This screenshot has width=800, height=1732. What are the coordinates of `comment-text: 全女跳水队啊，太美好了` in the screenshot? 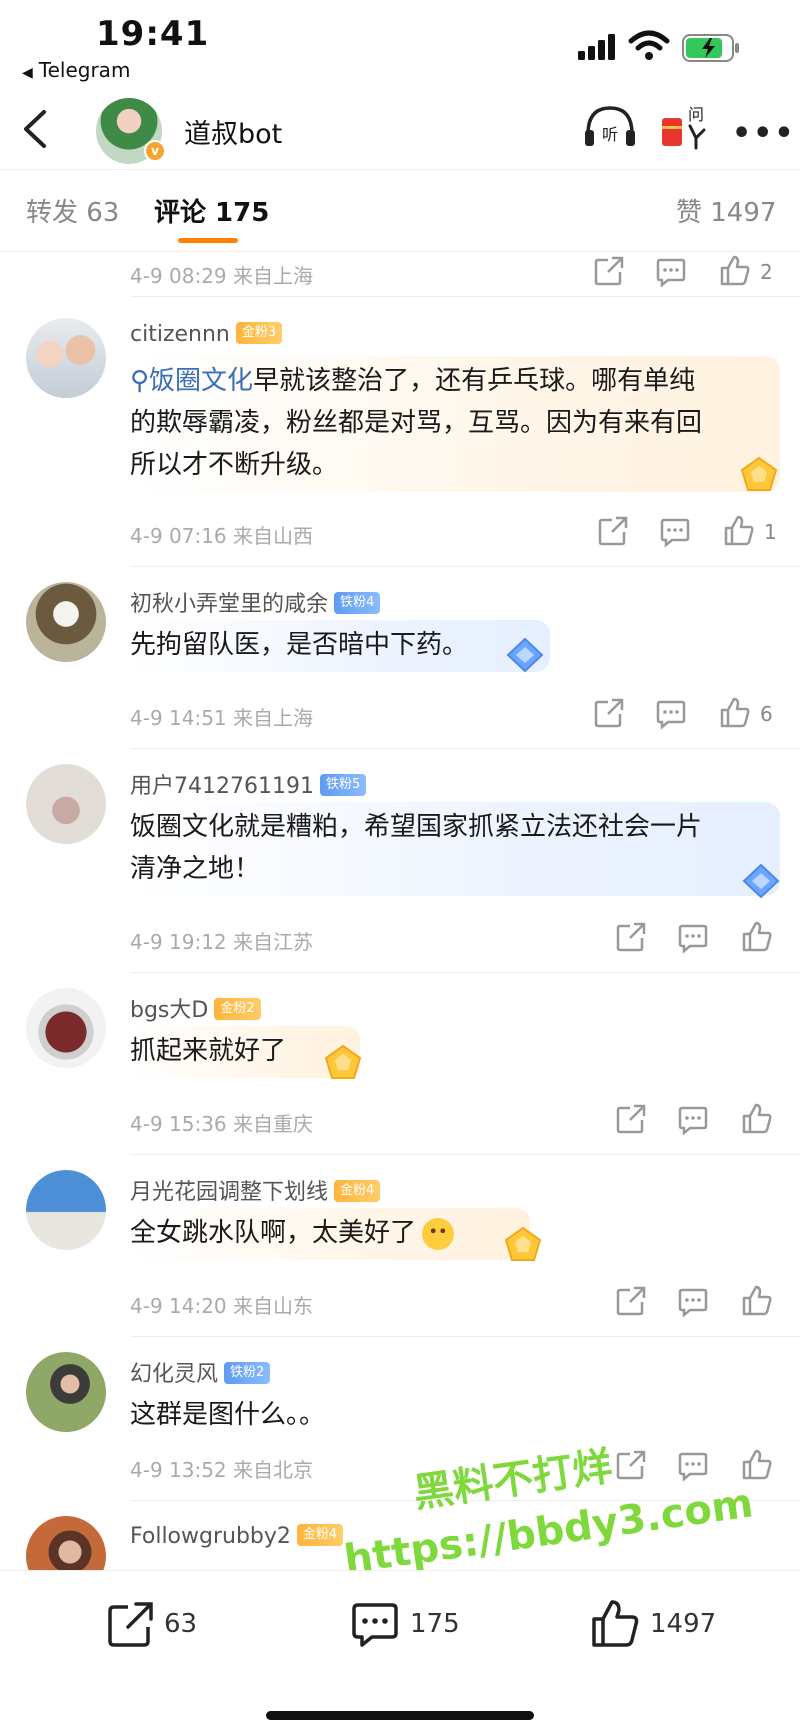 It's located at (330, 1234).